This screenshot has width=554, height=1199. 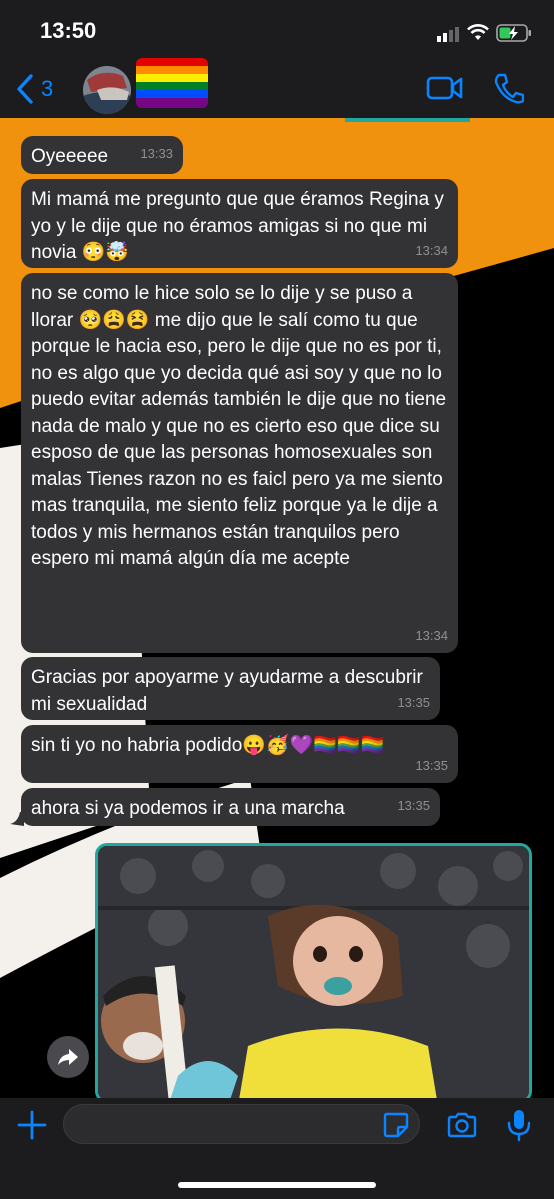 What do you see at coordinates (188, 808) in the screenshot?
I see `message-text: ahora si ya podemos ir a una marcha` at bounding box center [188, 808].